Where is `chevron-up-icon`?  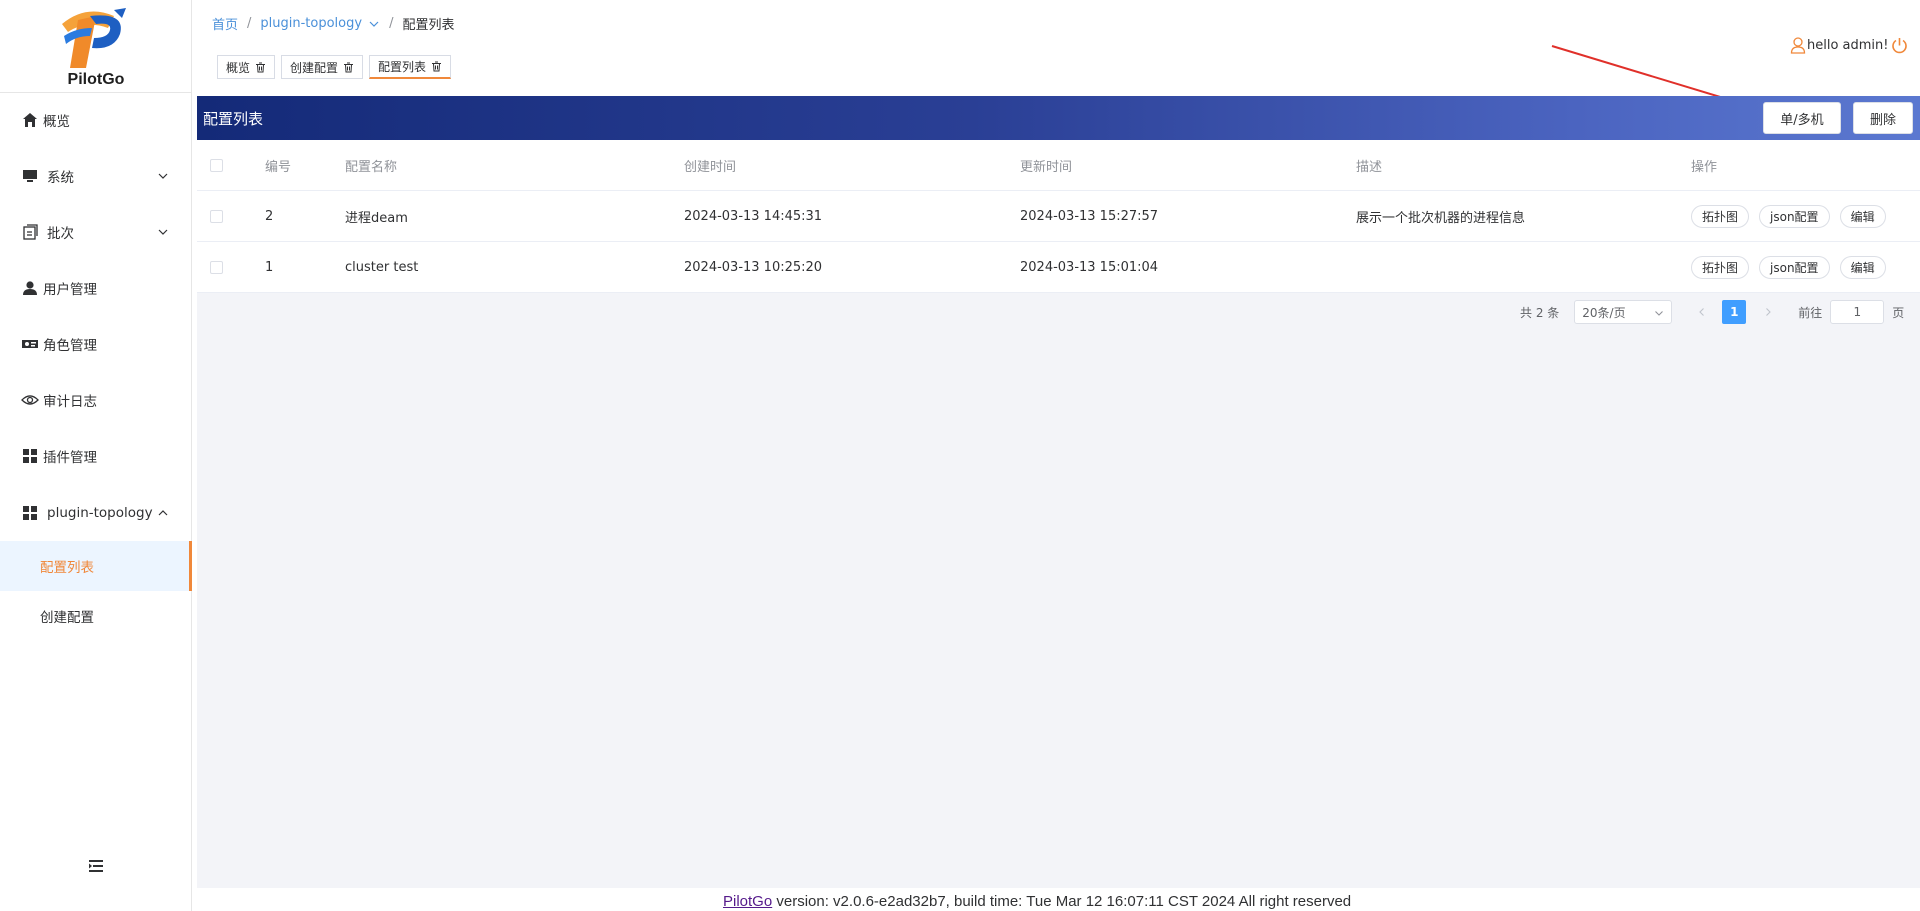 chevron-up-icon is located at coordinates (163, 513).